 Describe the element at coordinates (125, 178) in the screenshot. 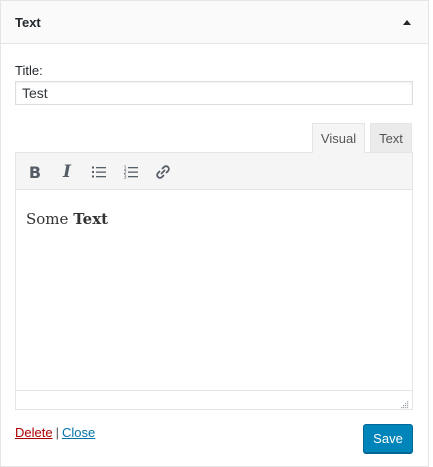

I see `svg-text: 3` at that location.